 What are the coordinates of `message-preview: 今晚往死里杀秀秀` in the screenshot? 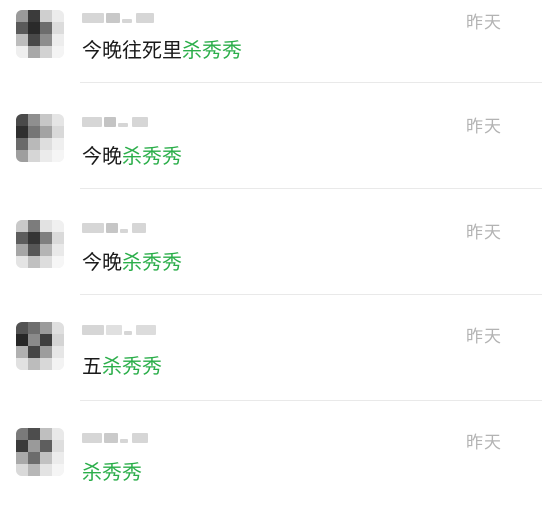 It's located at (162, 48).